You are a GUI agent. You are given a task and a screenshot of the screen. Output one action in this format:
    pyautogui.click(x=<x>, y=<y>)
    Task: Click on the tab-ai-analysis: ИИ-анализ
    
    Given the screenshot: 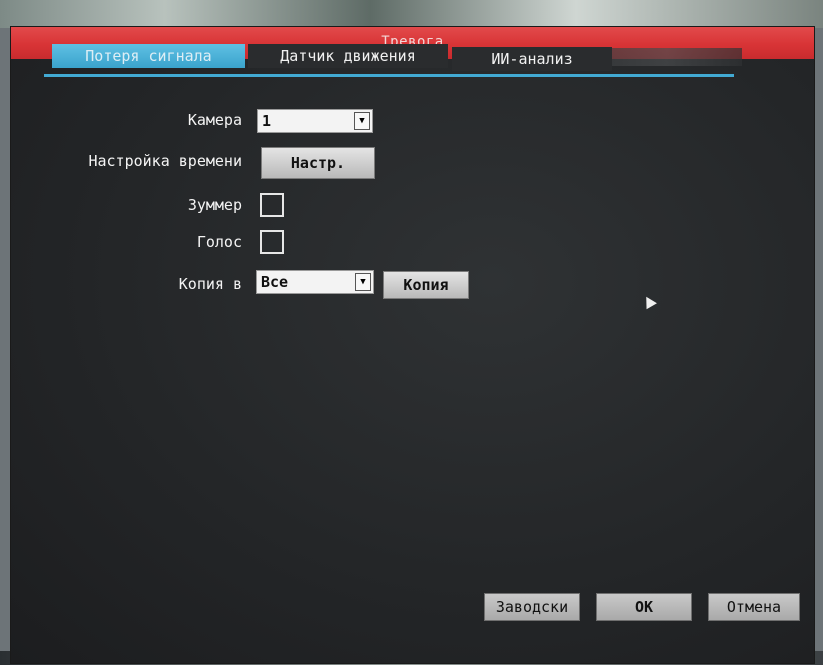 What is the action you would take?
    pyautogui.click(x=532, y=59)
    